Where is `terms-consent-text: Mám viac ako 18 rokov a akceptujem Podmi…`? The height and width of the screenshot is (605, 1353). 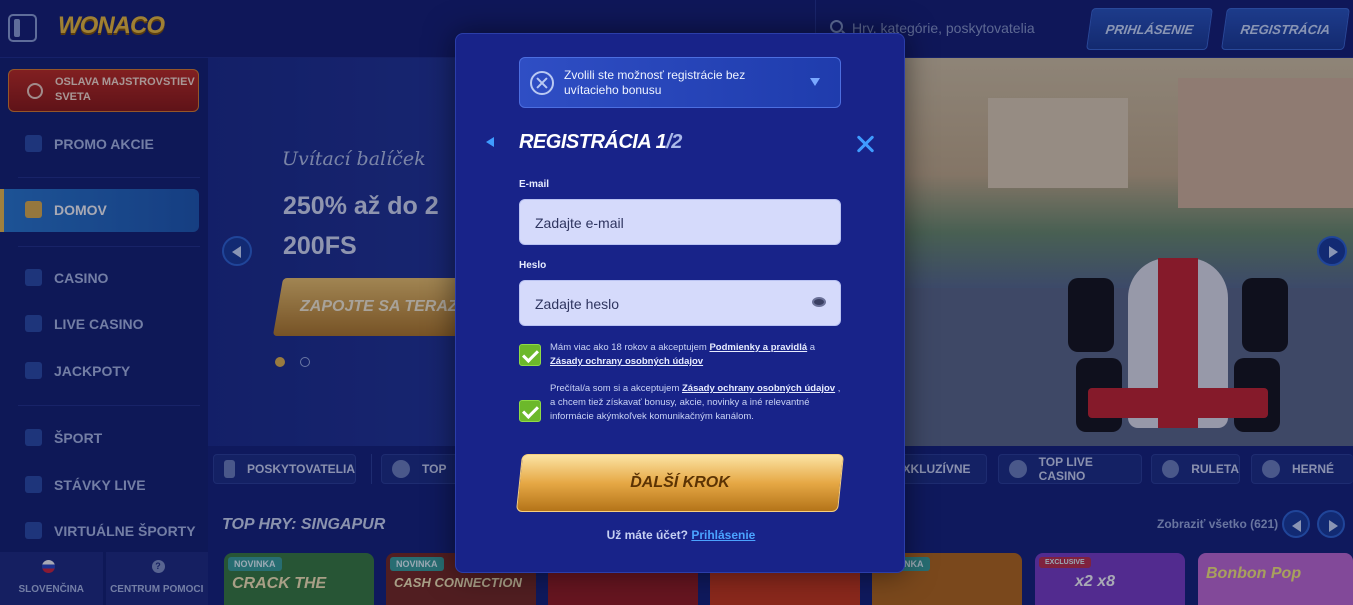 terms-consent-text: Mám viac ako 18 rokov a akceptujem Podmi… is located at coordinates (697, 355).